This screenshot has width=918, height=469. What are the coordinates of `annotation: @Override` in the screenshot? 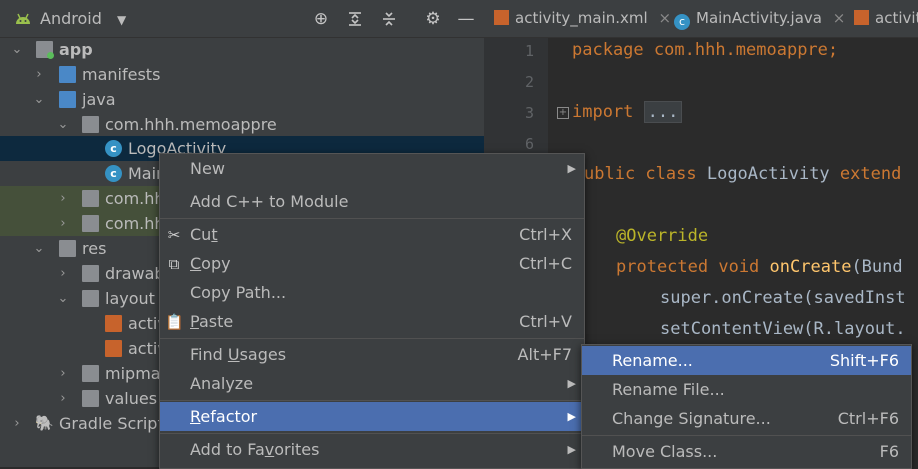 It's located at (662, 236).